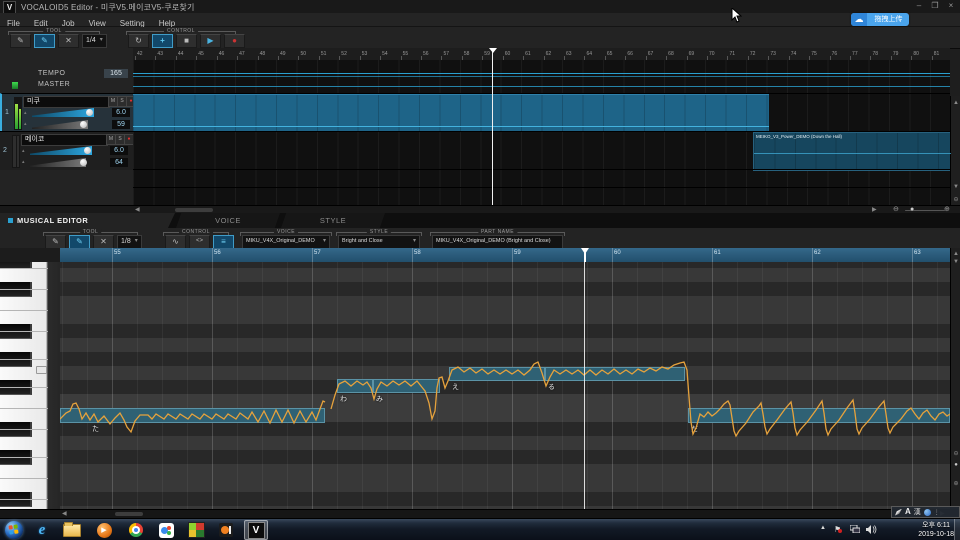 The image size is (960, 540). Describe the element at coordinates (162, 40) in the screenshot. I see `scrub-button: +` at that location.